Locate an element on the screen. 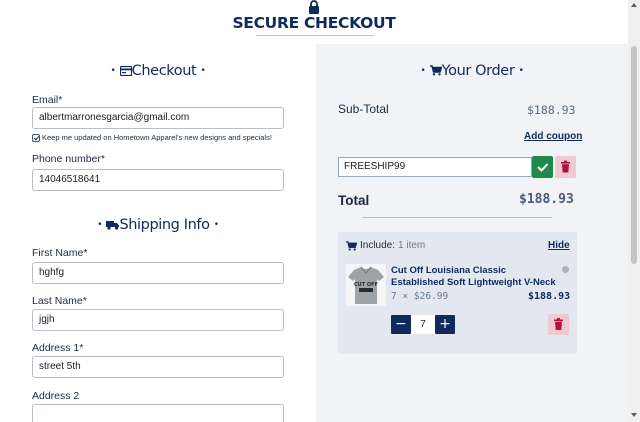 The height and width of the screenshot is (422, 640). subtotal-value: $188.93 is located at coordinates (551, 110).